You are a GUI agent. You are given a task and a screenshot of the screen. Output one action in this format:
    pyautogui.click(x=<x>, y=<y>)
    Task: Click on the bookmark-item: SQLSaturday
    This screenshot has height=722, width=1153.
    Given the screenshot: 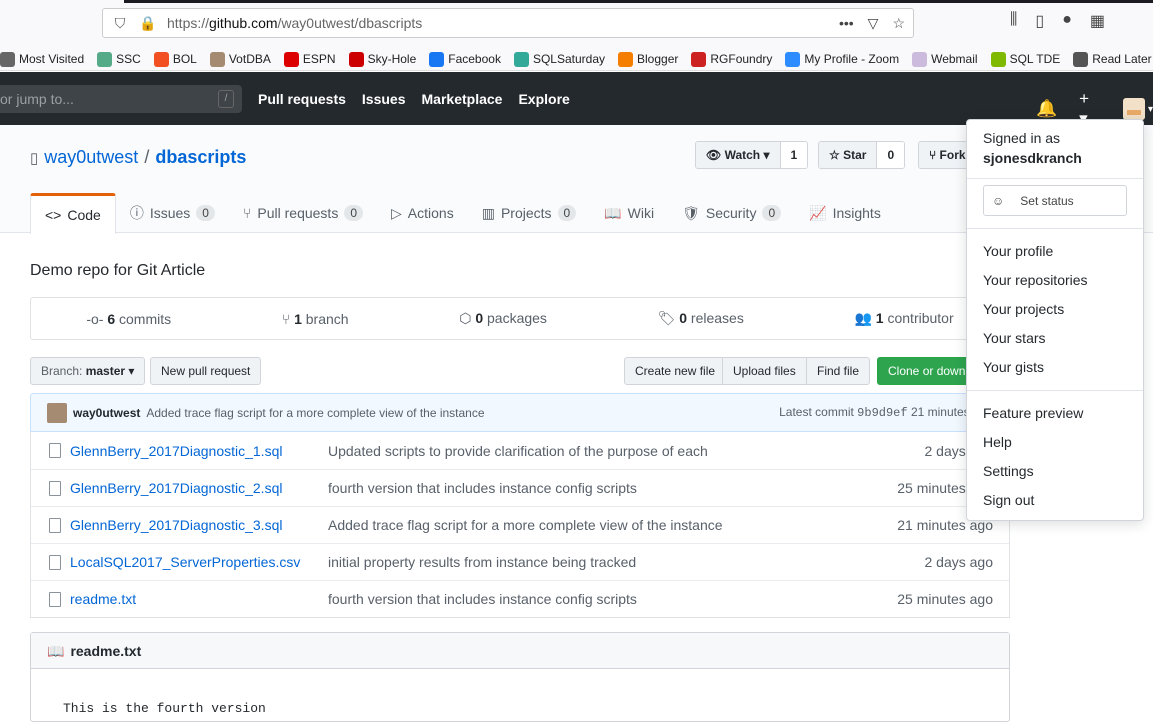 What is the action you would take?
    pyautogui.click(x=559, y=59)
    